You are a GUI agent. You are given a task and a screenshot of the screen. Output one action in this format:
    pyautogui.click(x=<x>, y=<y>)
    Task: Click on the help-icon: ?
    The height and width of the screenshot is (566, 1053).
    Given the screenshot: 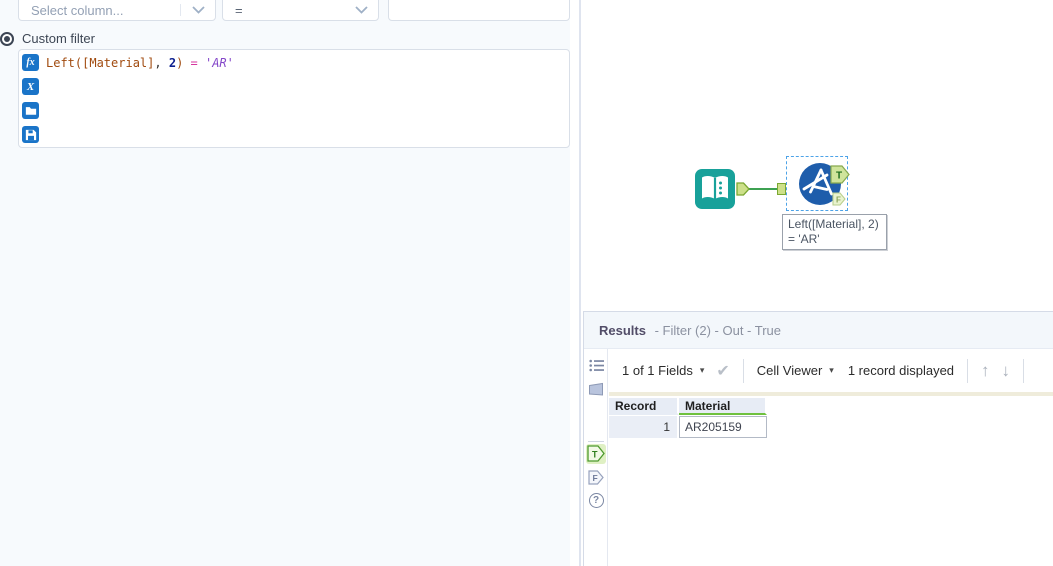 What is the action you would take?
    pyautogui.click(x=596, y=500)
    